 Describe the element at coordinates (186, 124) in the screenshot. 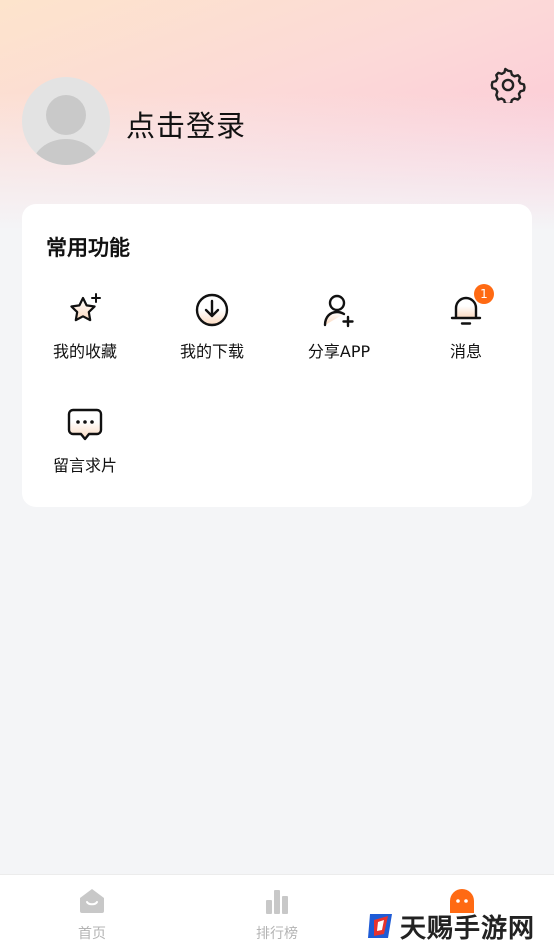

I see `login-label: 点击登录` at that location.